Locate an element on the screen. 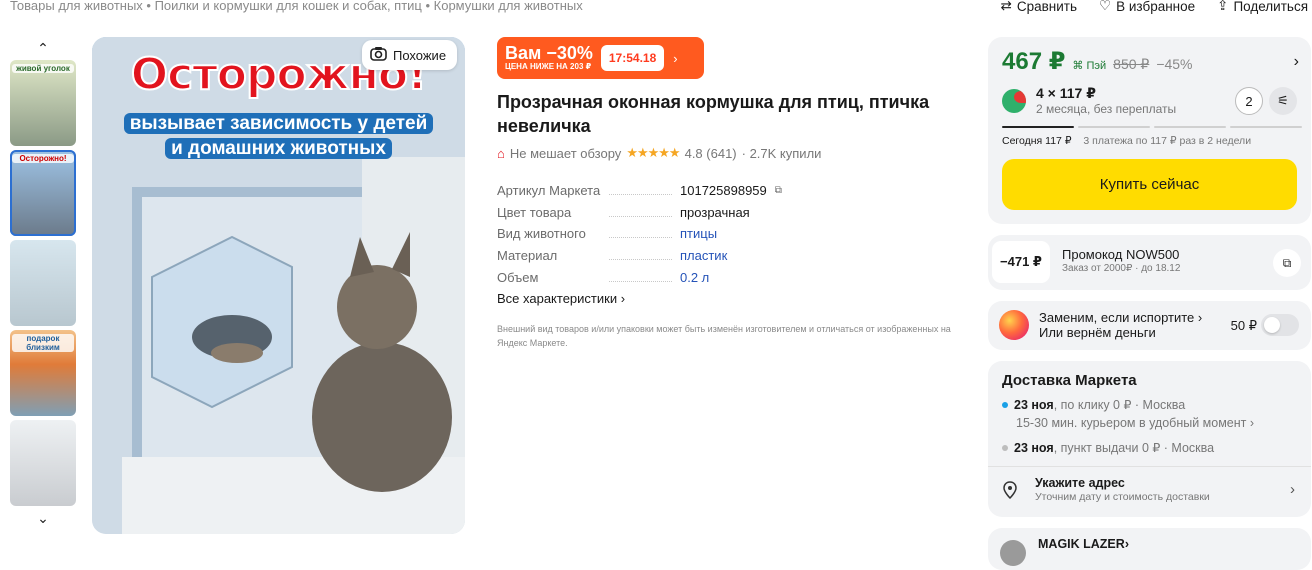 Image resolution: width=1312 pixels, height=570 pixels. thumbnail-label: Осторожно! is located at coordinates (43, 158).